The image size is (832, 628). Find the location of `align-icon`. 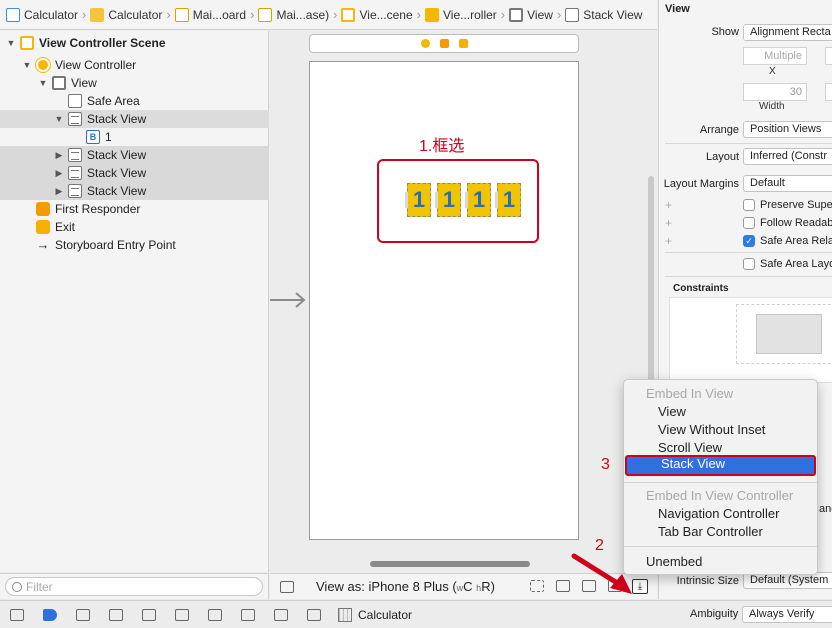

align-icon is located at coordinates (563, 586).